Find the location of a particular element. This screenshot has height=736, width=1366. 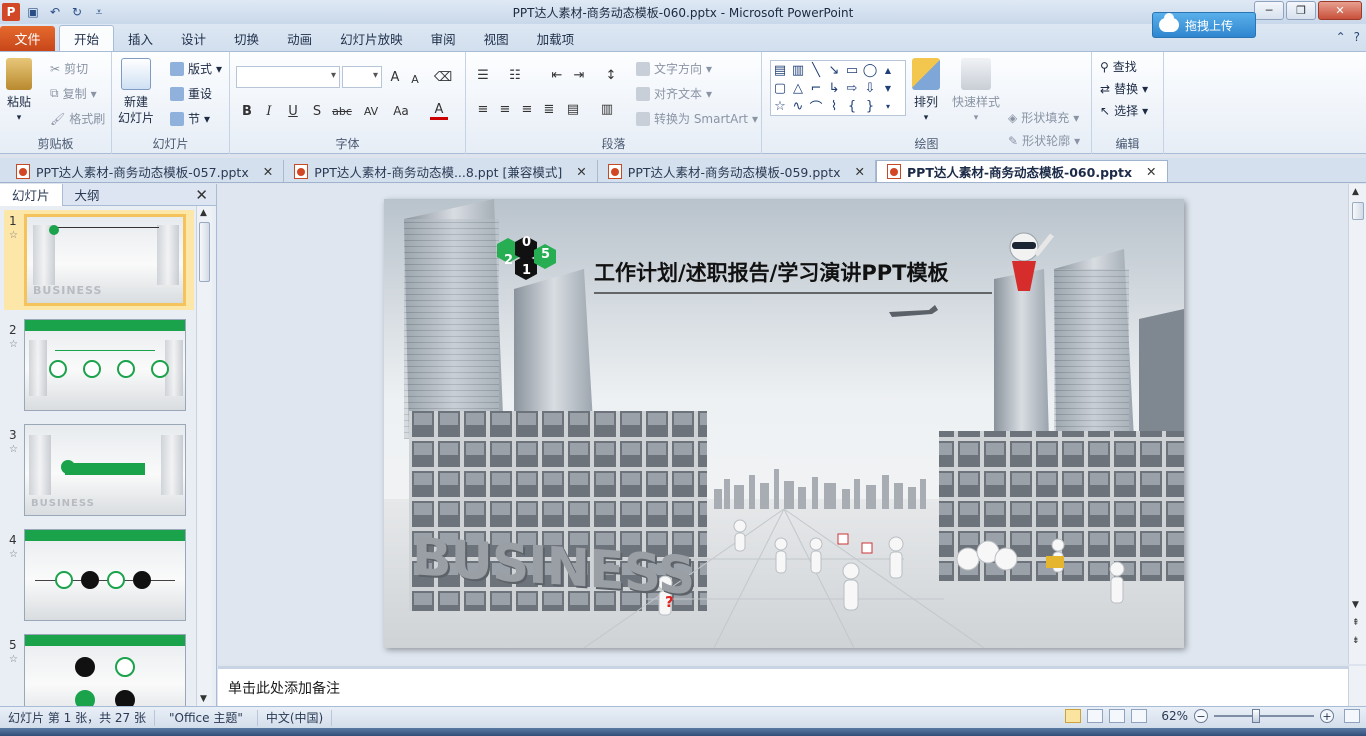

fit-to-window-icon is located at coordinates (1352, 716).